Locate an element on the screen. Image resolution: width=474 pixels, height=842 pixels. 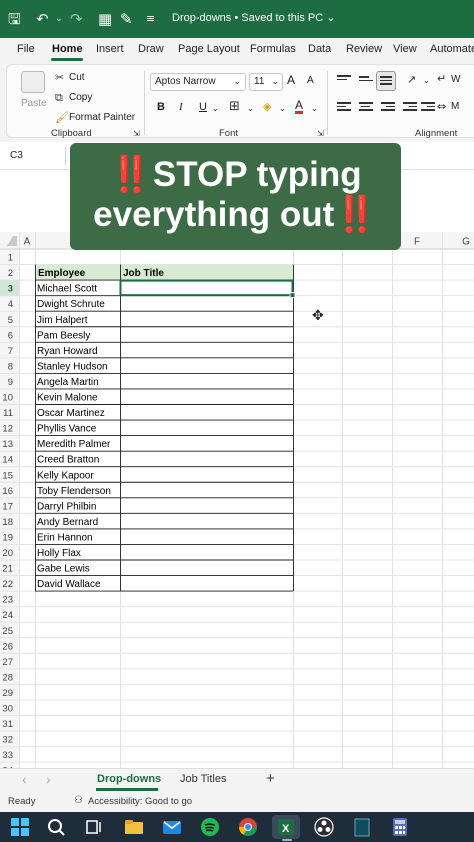
wrap-text-icon: ↵ is located at coordinates (441, 79).